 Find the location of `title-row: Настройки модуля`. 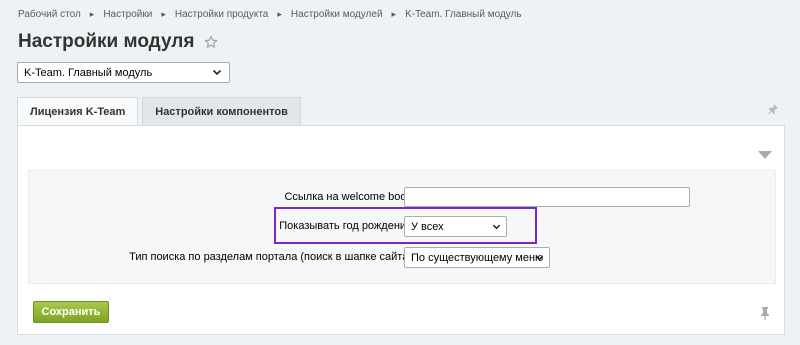

title-row: Настройки модуля is located at coordinates (118, 42).